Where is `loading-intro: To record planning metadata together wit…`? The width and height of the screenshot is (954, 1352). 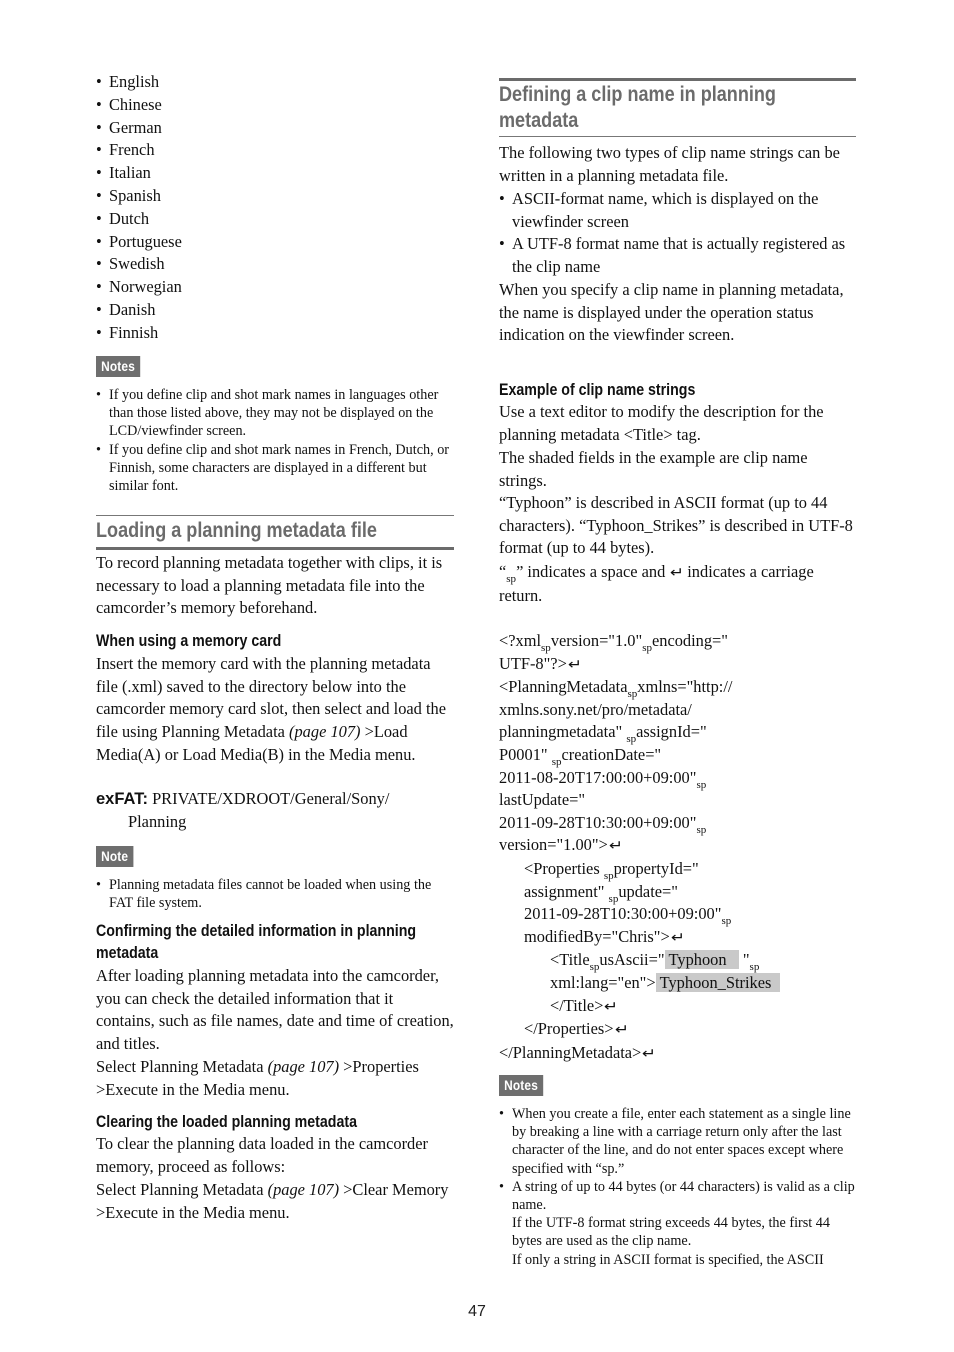
loading-intro: To record planning metadata together wit… is located at coordinates (269, 585).